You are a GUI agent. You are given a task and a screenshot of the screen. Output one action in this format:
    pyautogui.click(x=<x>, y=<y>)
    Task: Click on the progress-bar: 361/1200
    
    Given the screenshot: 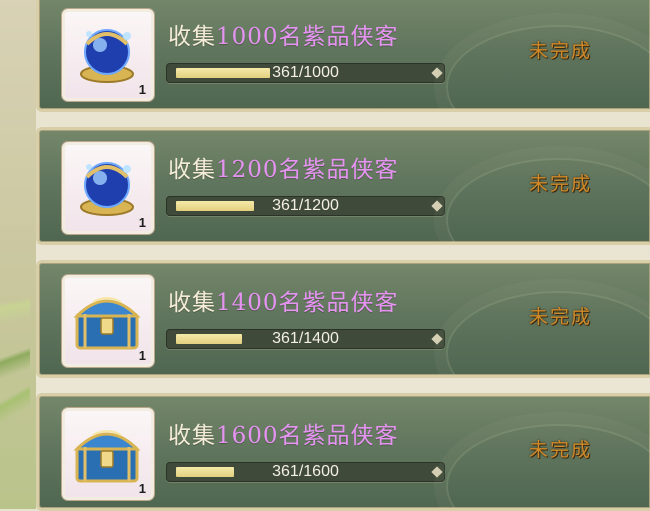 What is the action you would take?
    pyautogui.click(x=305, y=206)
    